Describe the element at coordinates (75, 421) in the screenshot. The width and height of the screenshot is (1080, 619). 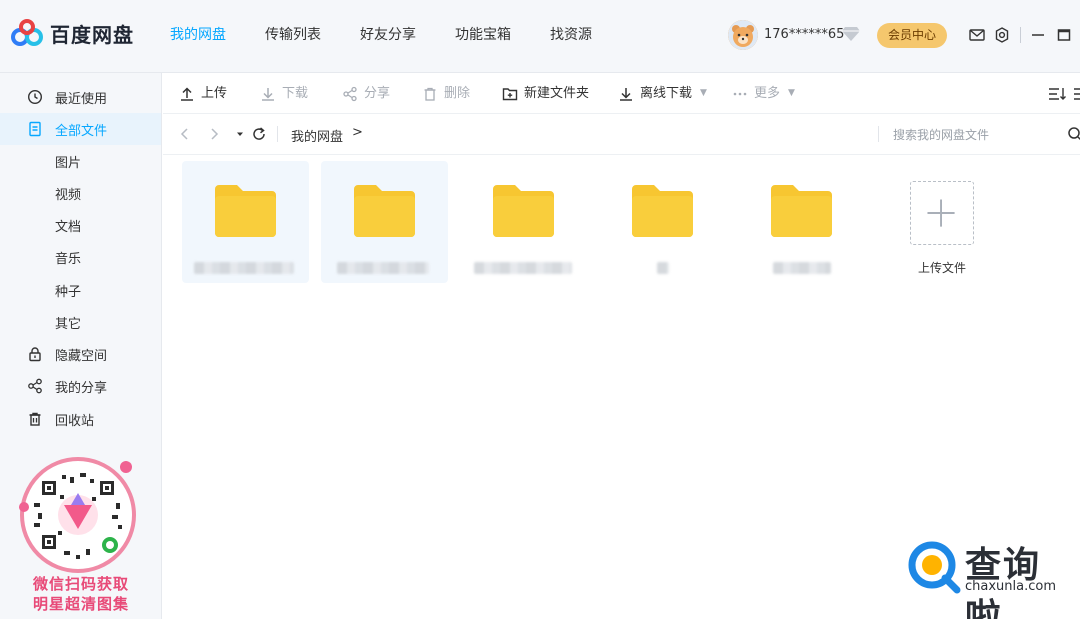
I see `sidebar-item-label: 回收站` at that location.